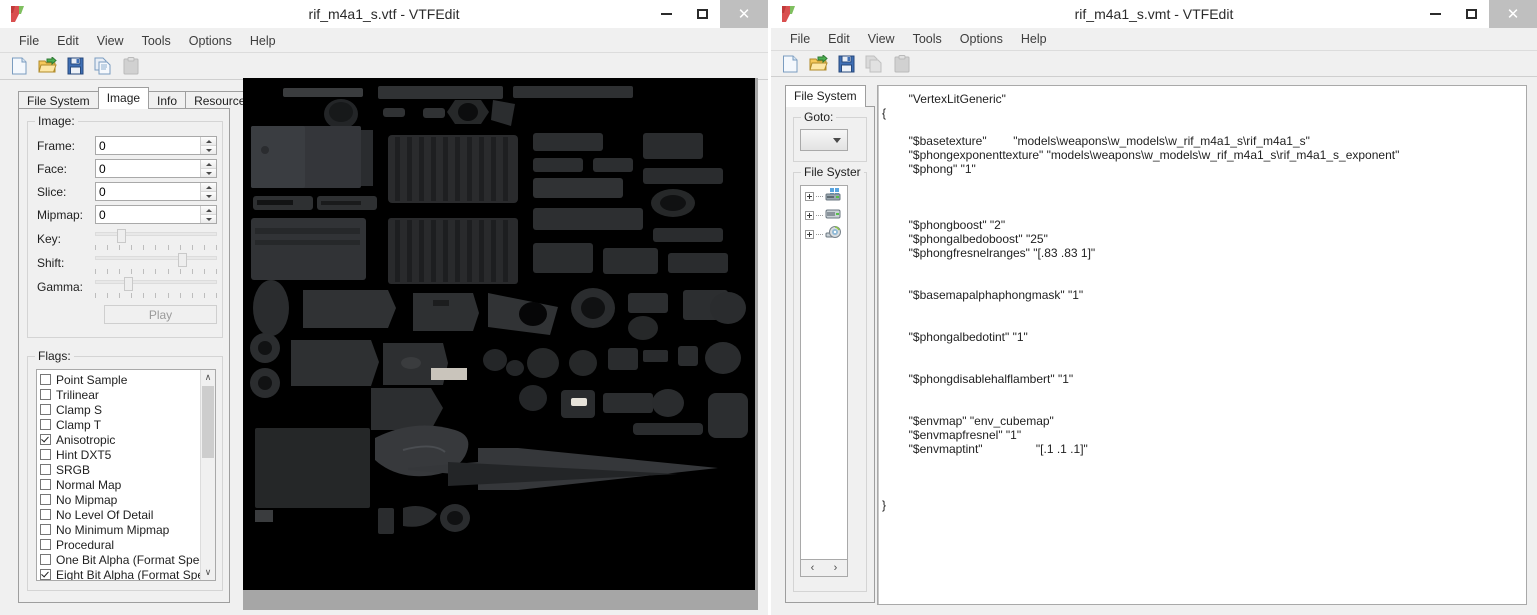 This screenshot has height=615, width=1537. I want to click on list-item: No Minimum Mipmap, so click(120, 529).